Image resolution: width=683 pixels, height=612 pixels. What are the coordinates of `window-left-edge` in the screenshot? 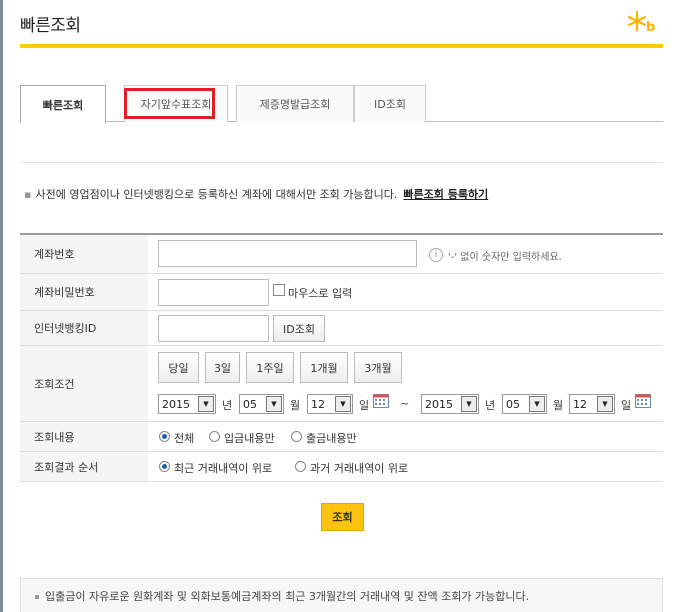 It's located at (1, 306).